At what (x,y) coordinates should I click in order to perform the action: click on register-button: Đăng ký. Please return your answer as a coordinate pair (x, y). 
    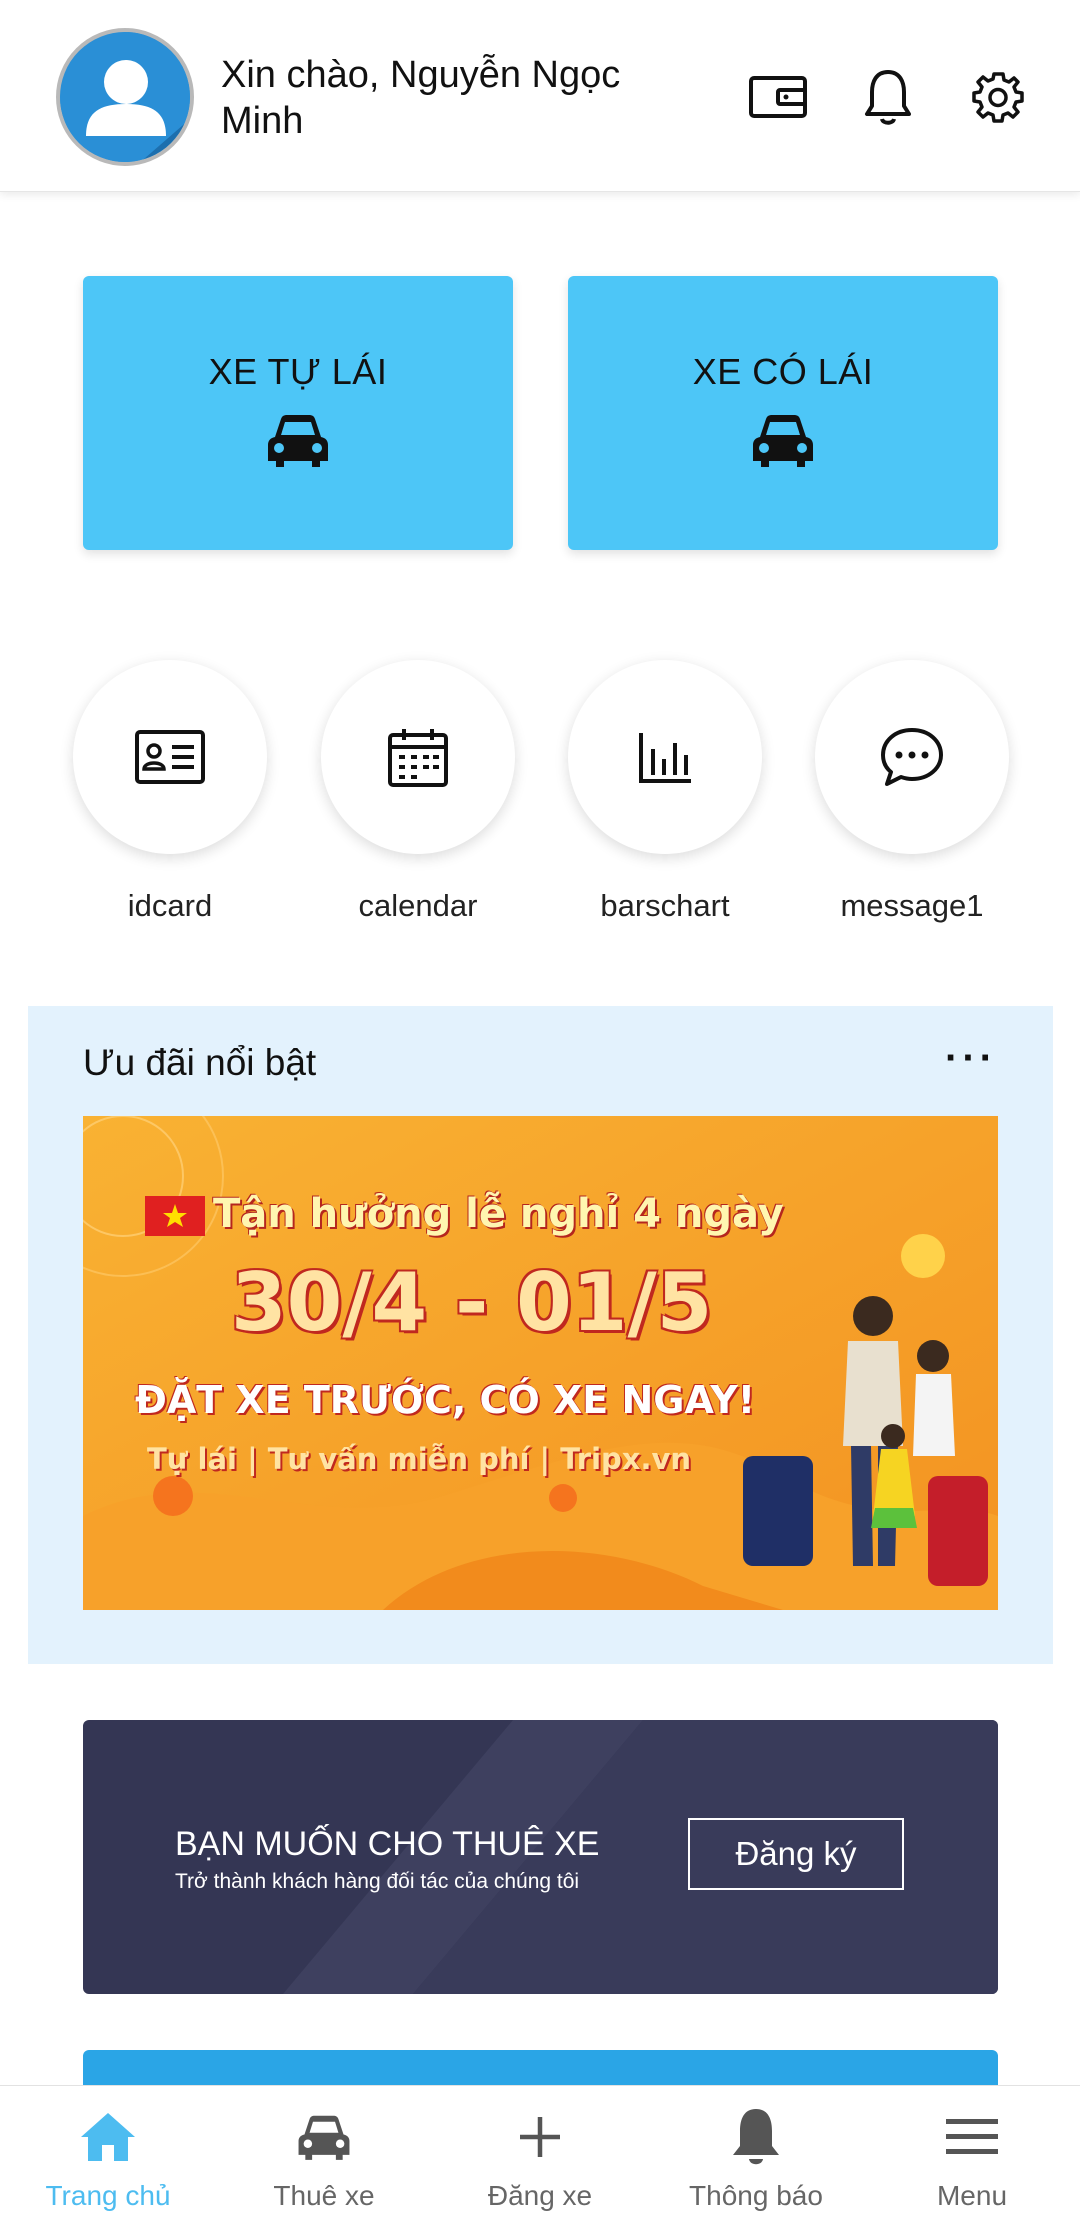
    Looking at the image, I should click on (796, 1854).